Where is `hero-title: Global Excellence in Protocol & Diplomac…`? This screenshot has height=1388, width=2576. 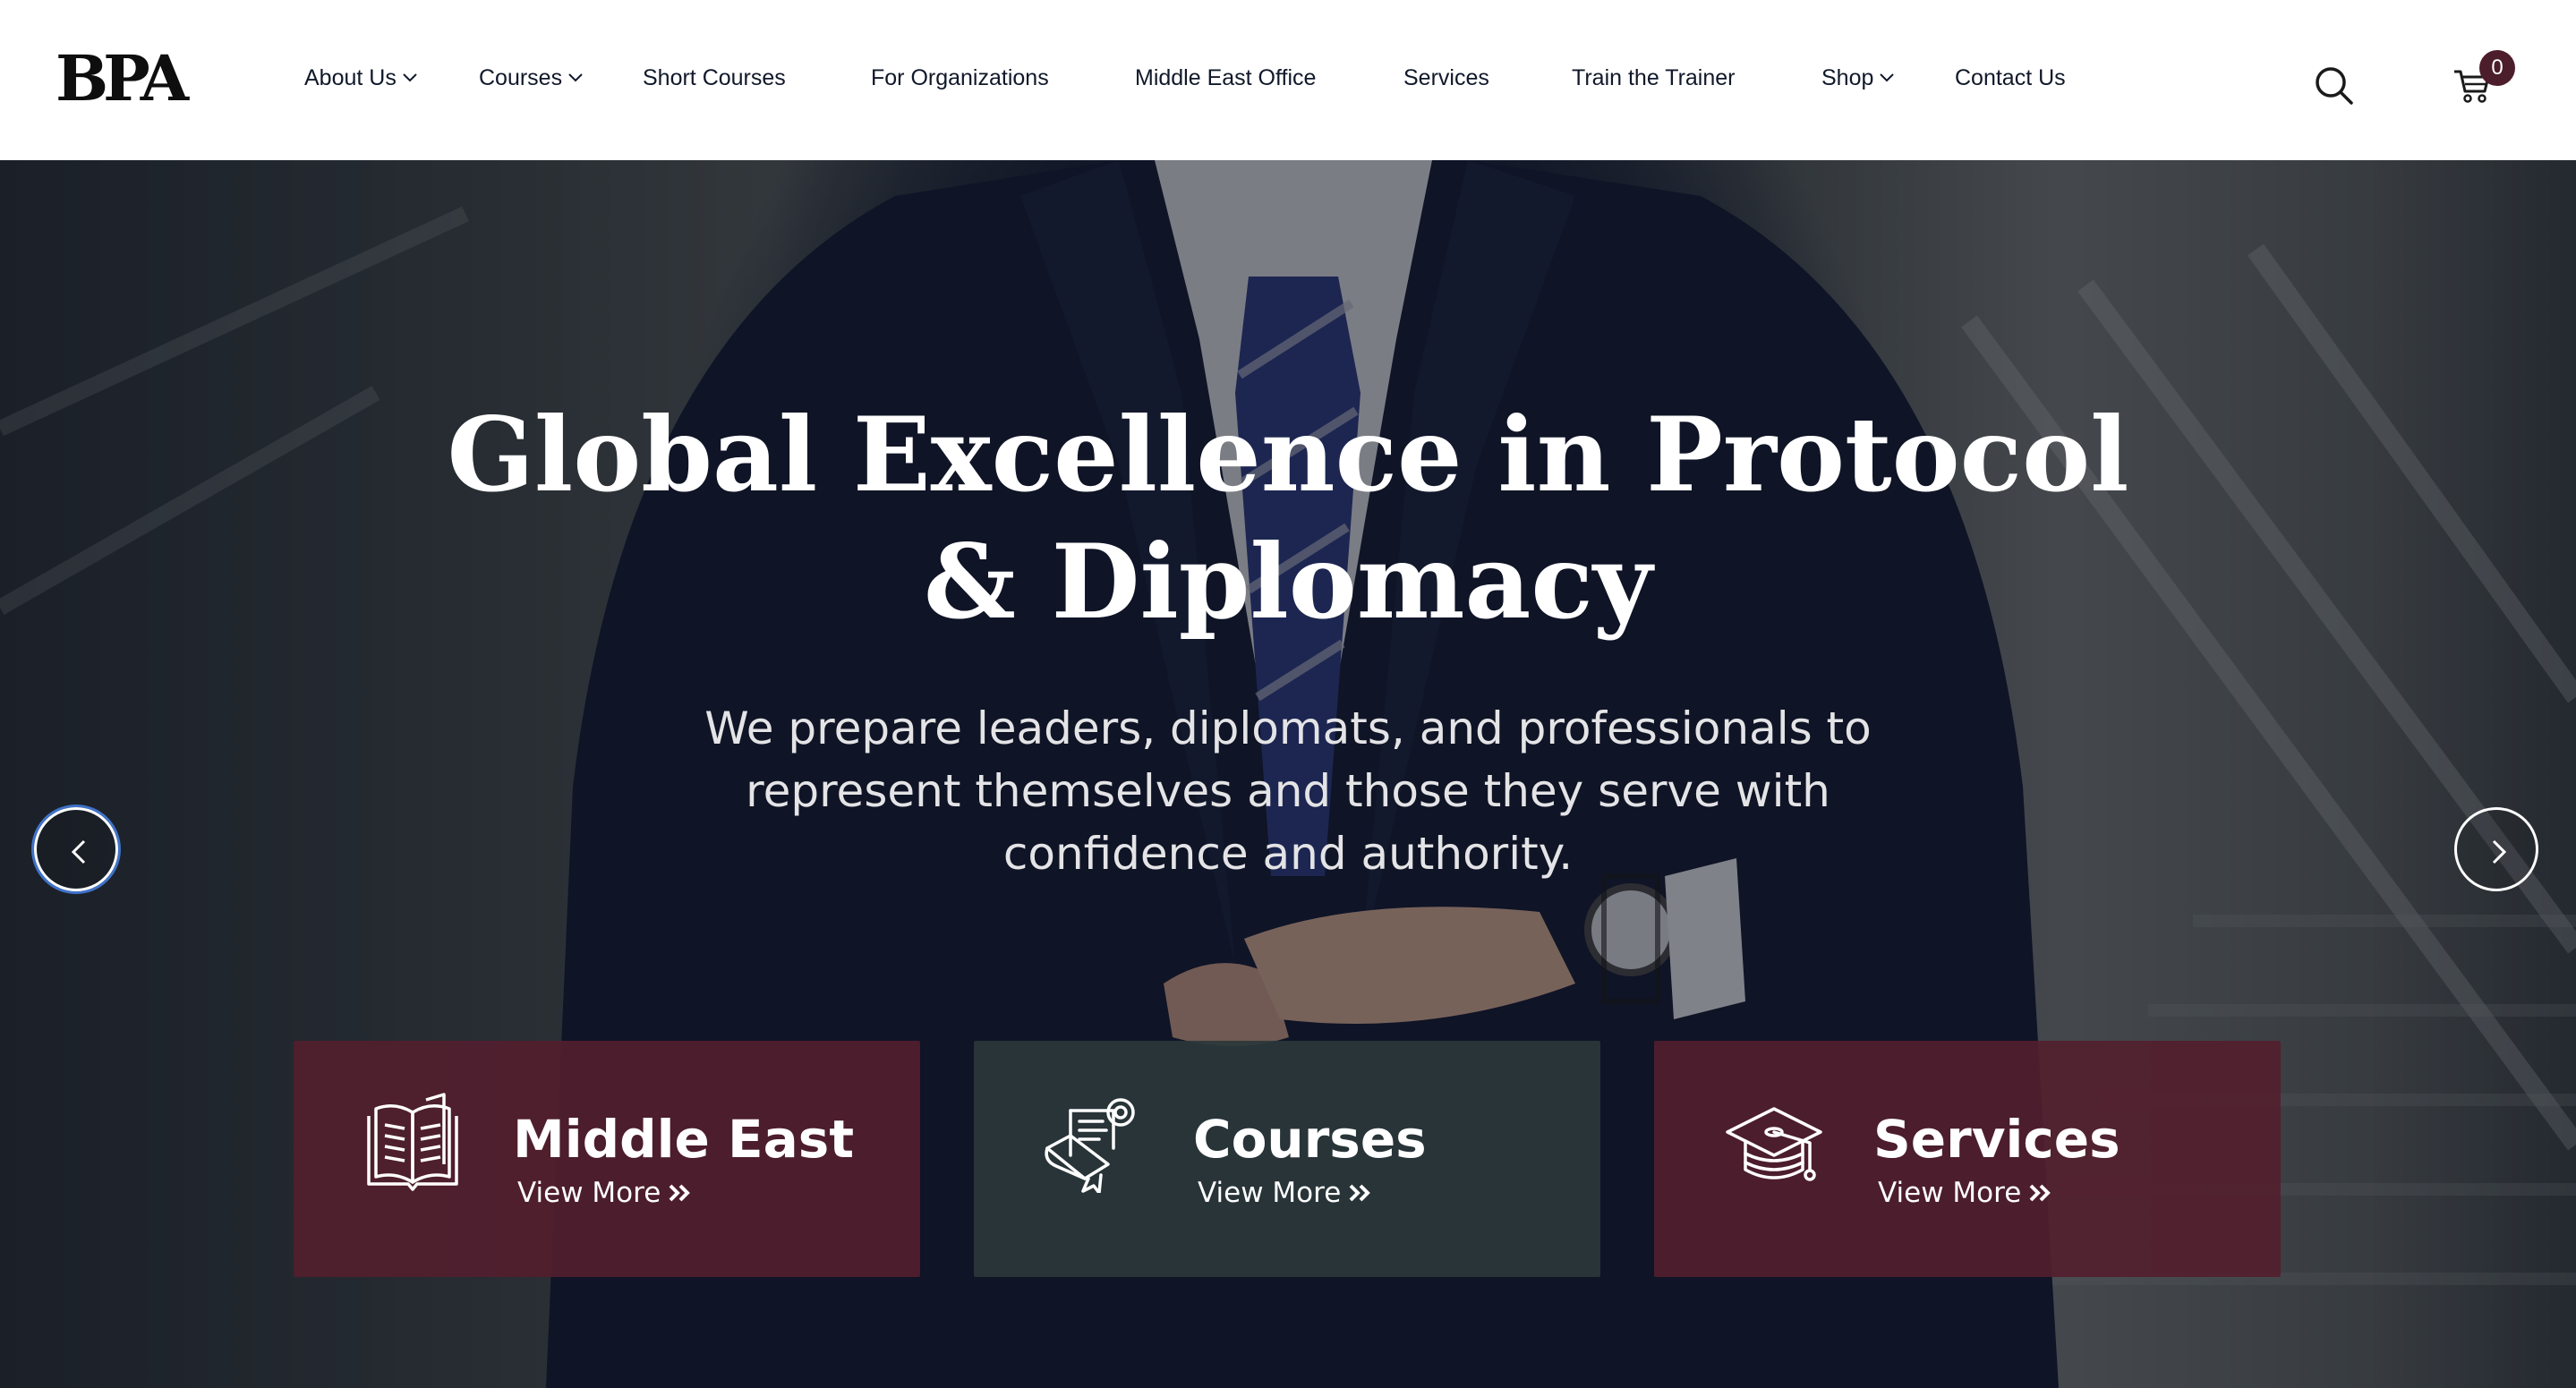 hero-title: Global Excellence in Protocol & Diplomac… is located at coordinates (1288, 518).